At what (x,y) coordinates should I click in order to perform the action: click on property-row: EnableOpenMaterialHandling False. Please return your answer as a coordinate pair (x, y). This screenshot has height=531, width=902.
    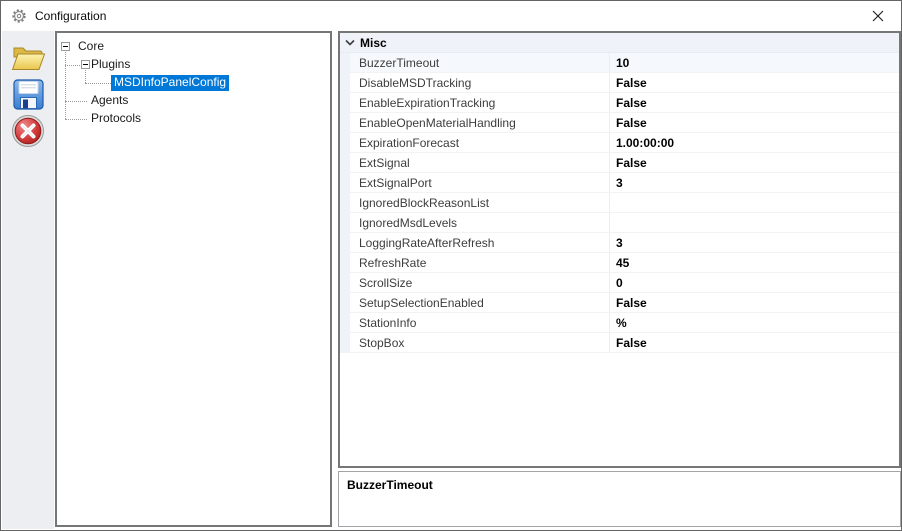
    Looking at the image, I should click on (619, 123).